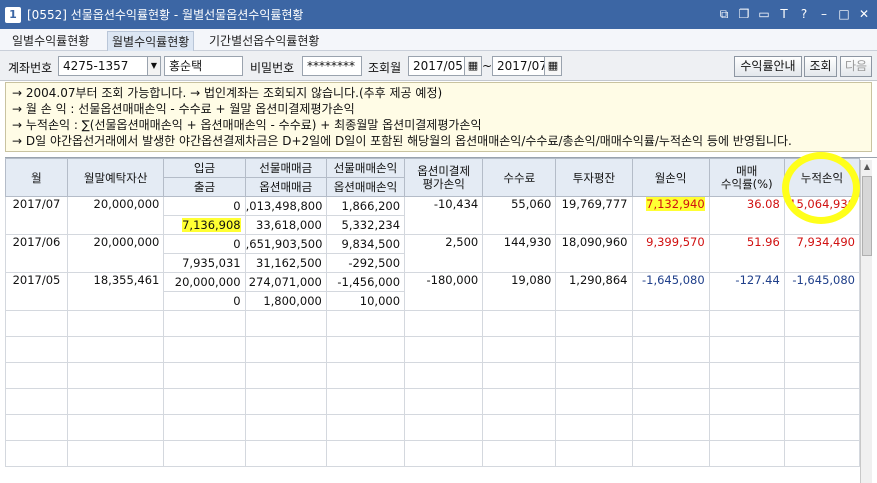 The height and width of the screenshot is (483, 877). I want to click on help-icon: ?, so click(804, 14).